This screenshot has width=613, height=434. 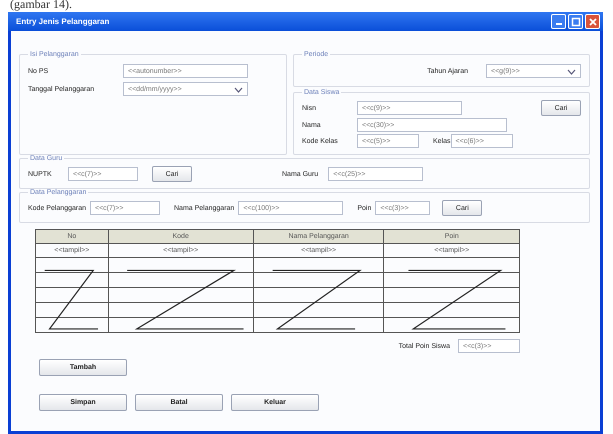 I want to click on minimize-icon, so click(x=559, y=24).